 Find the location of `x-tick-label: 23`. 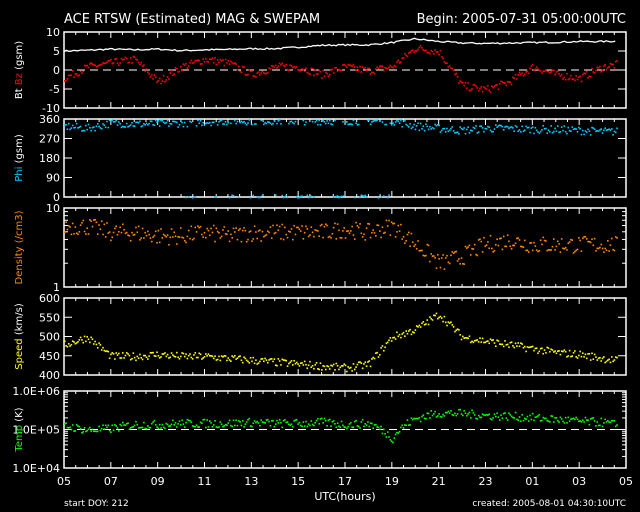

x-tick-label: 23 is located at coordinates (486, 481).